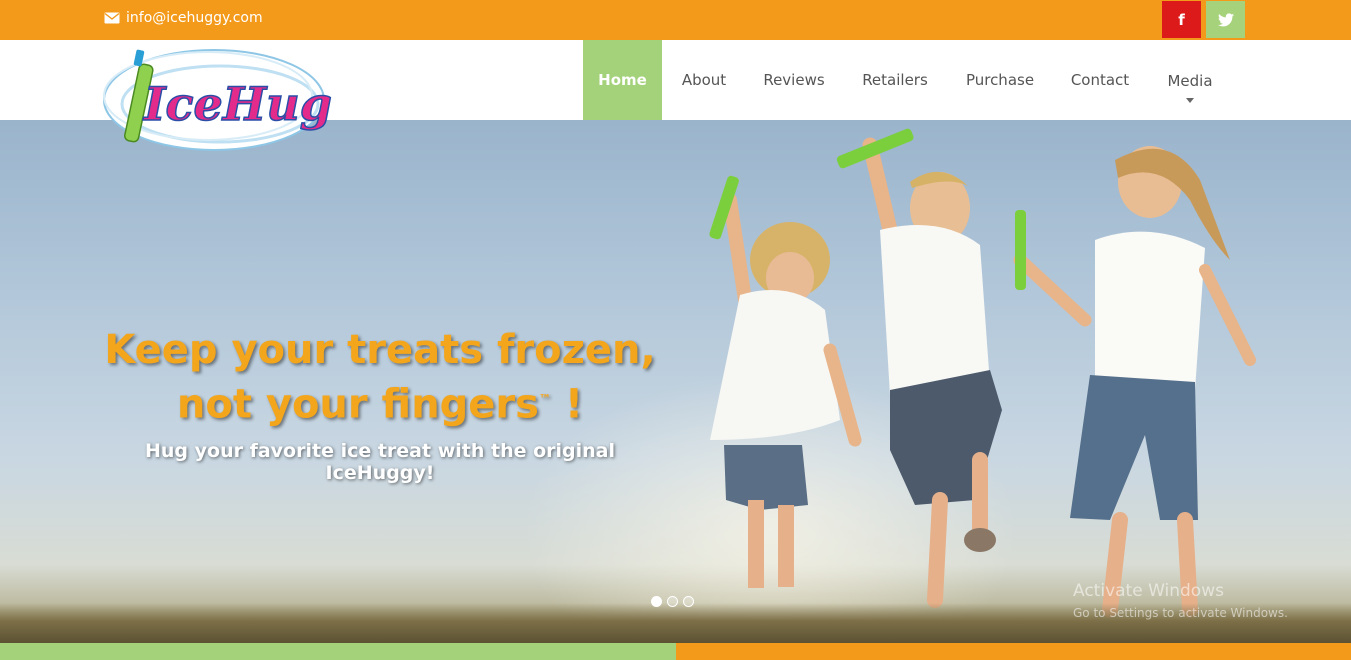  I want to click on nav-reviews-label: Reviews, so click(794, 80).